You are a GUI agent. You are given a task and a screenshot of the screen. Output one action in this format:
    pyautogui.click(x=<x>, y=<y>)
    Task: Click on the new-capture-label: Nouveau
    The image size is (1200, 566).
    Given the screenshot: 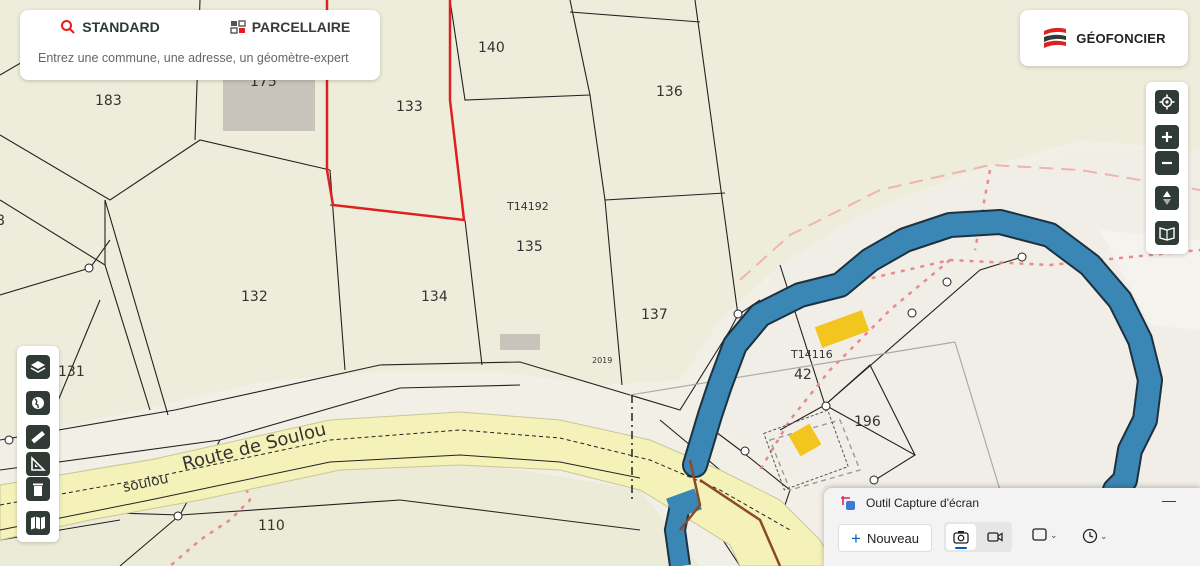 What is the action you would take?
    pyautogui.click(x=892, y=538)
    